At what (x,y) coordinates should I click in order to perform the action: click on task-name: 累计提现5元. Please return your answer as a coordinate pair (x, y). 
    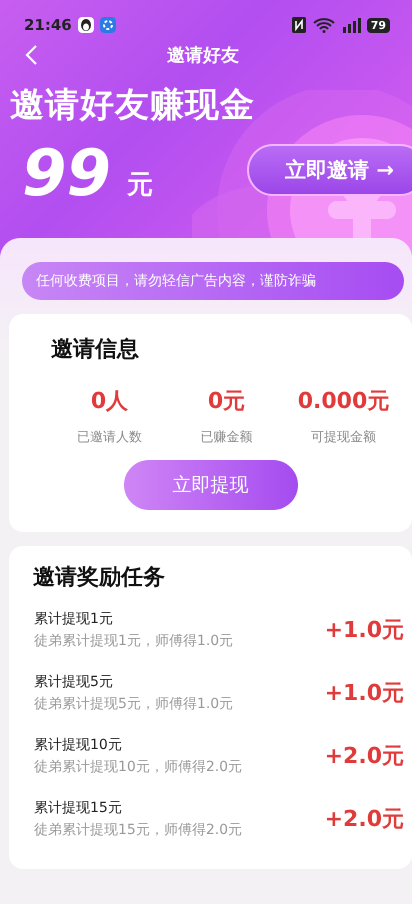
    Looking at the image, I should click on (74, 682).